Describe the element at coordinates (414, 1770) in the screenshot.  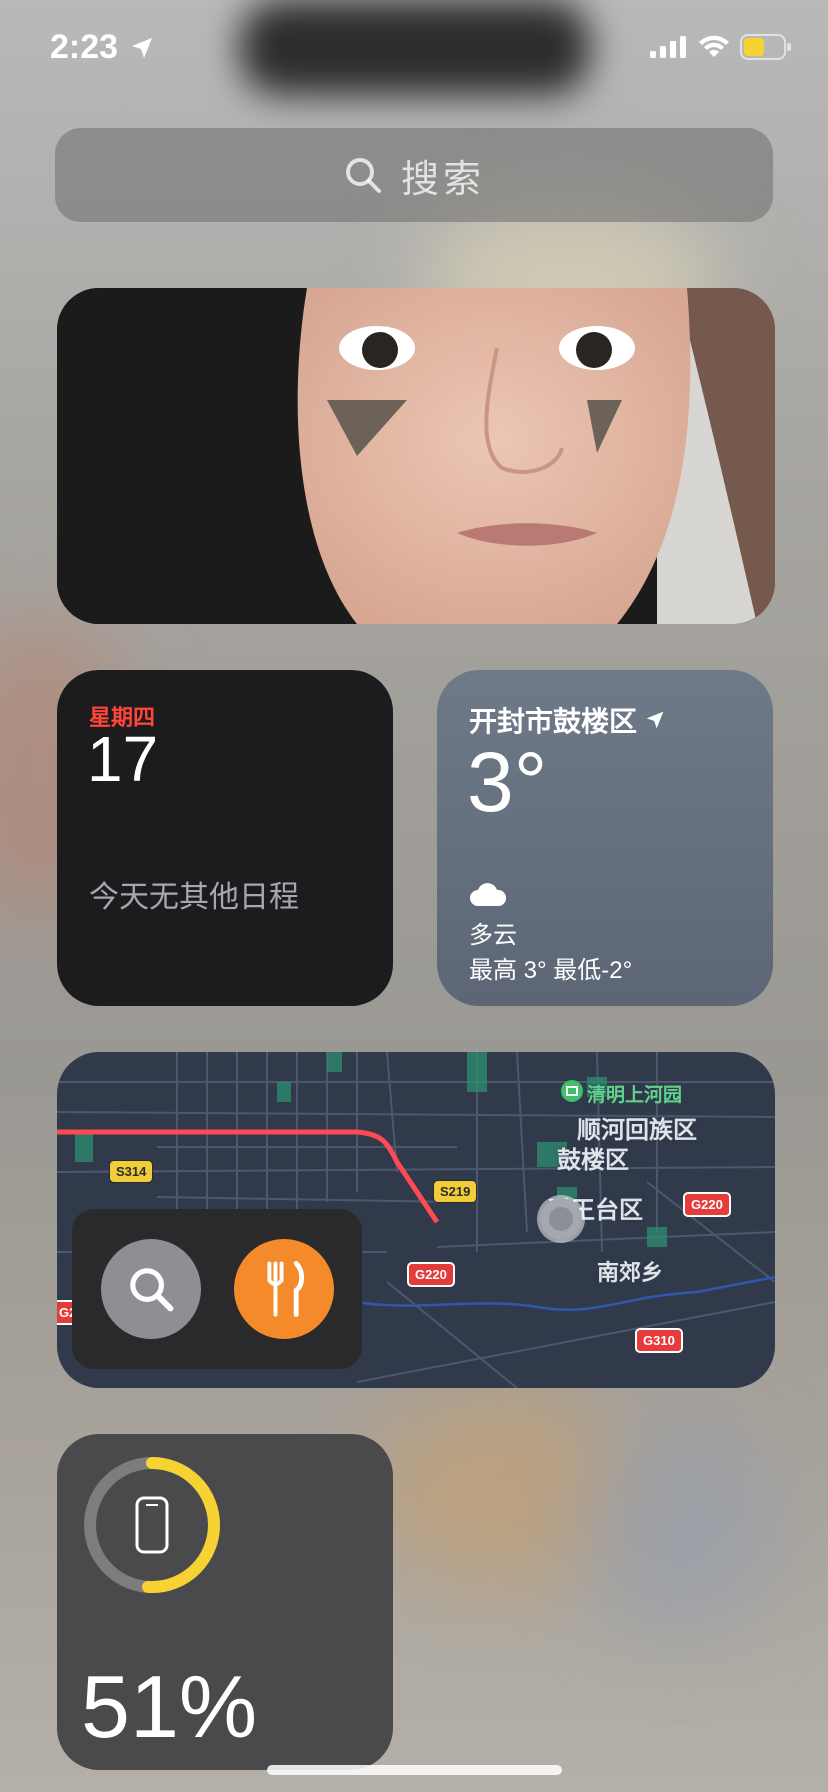
I see `home-indicator` at that location.